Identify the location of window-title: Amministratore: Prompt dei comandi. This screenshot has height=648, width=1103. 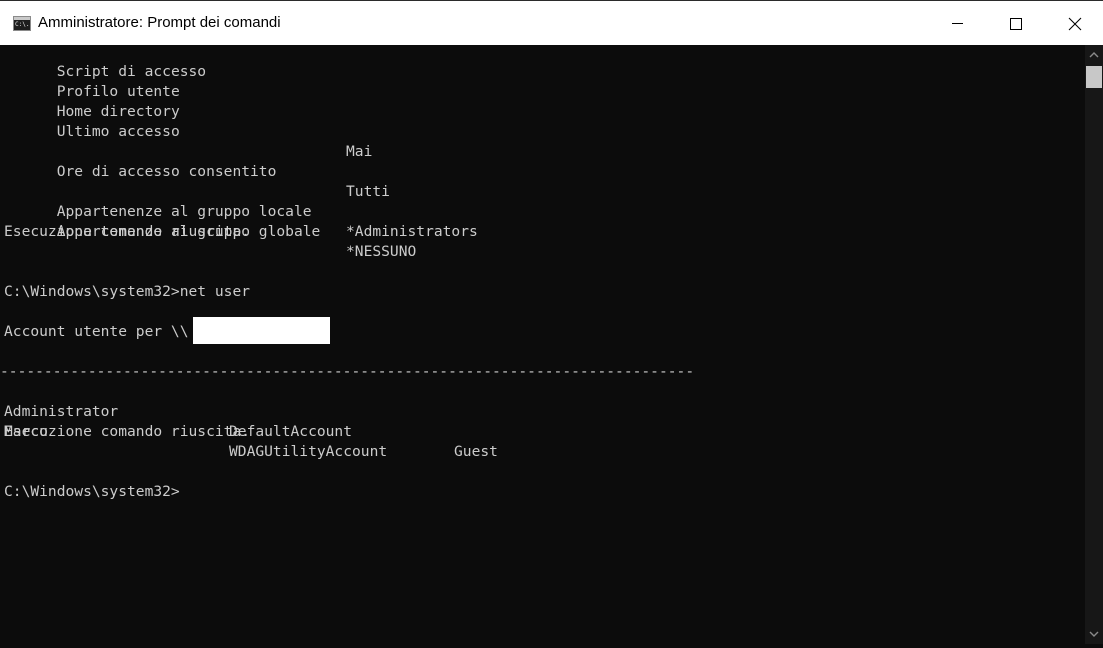
(159, 22).